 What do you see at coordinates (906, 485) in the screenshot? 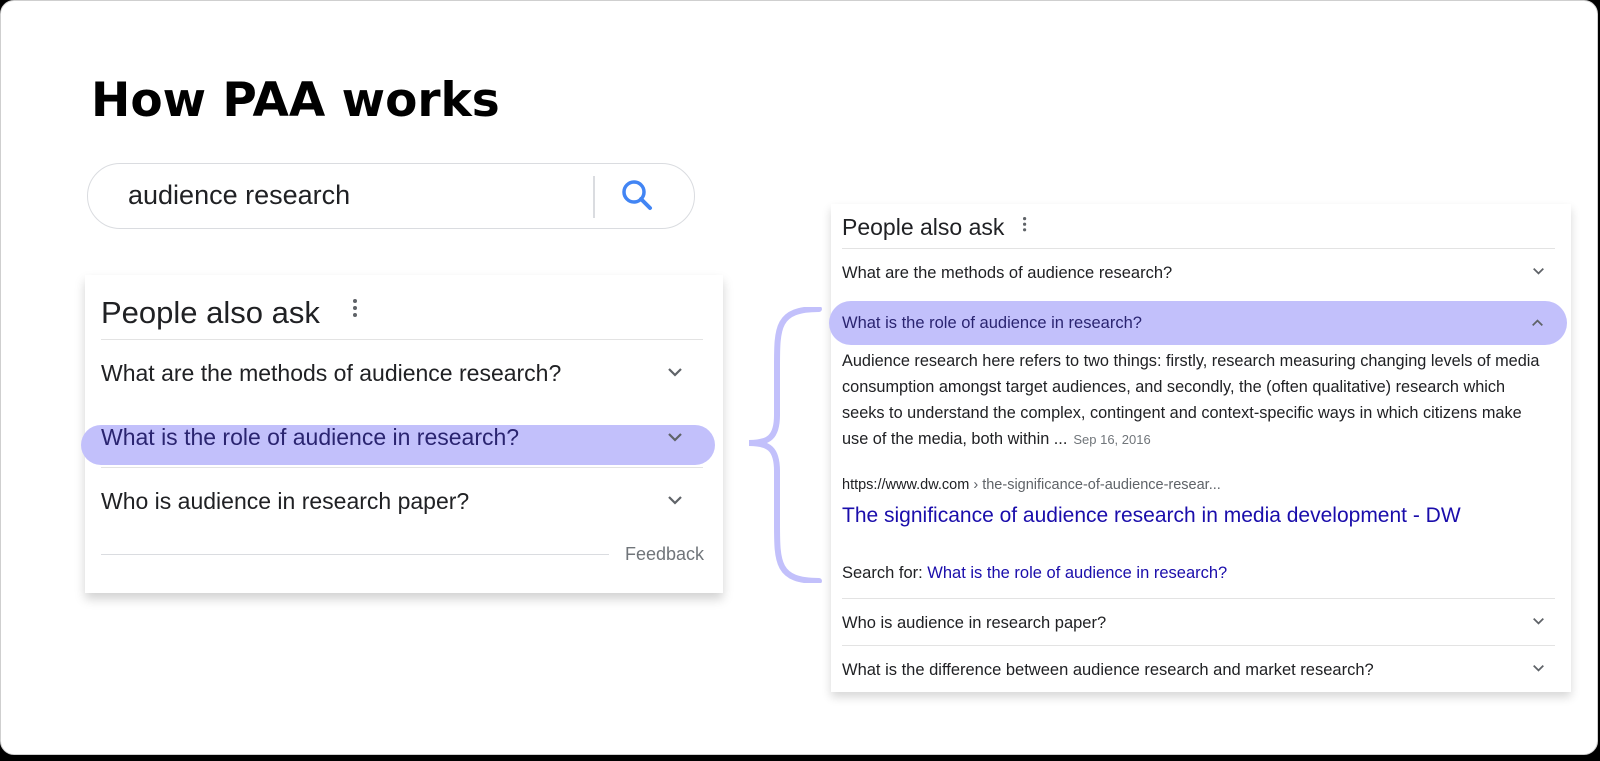
I see `source-domain: https://www.dw.com` at bounding box center [906, 485].